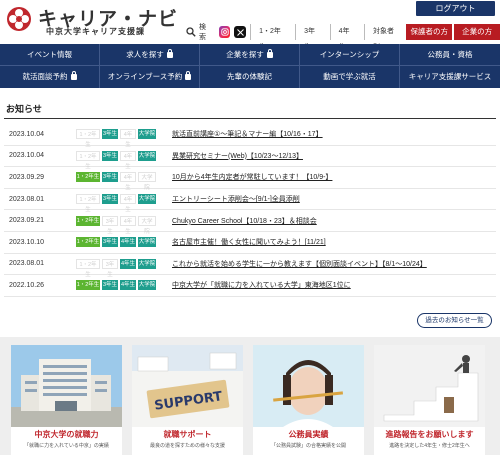  I want to click on logout-button: ログアウト, so click(455, 8).